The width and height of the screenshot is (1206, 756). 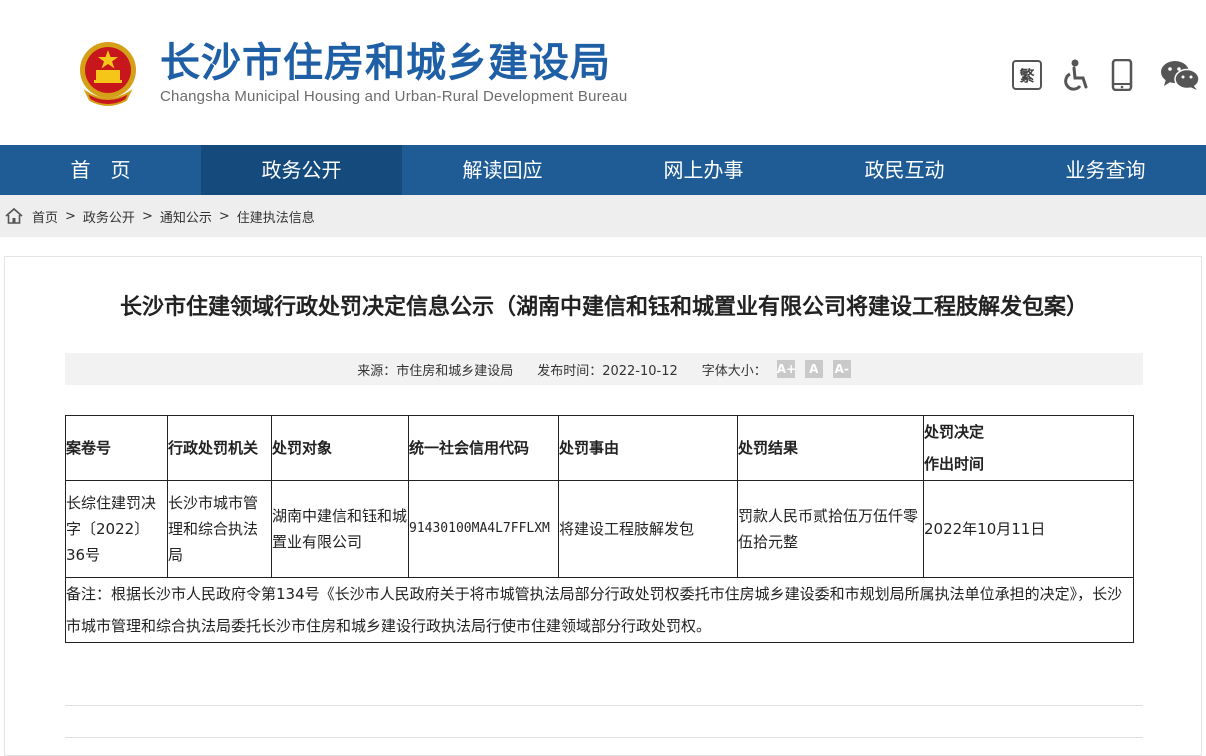 I want to click on breadcrumb-enforcement-info: 住建执法信息, so click(x=276, y=216).